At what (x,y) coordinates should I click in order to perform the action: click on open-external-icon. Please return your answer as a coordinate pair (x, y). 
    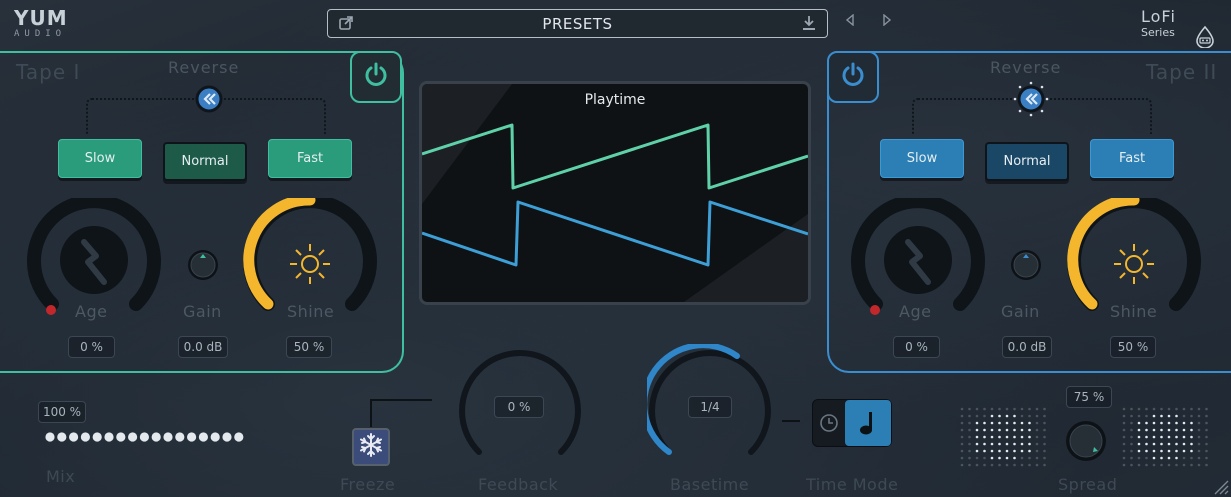
    Looking at the image, I should click on (346, 23).